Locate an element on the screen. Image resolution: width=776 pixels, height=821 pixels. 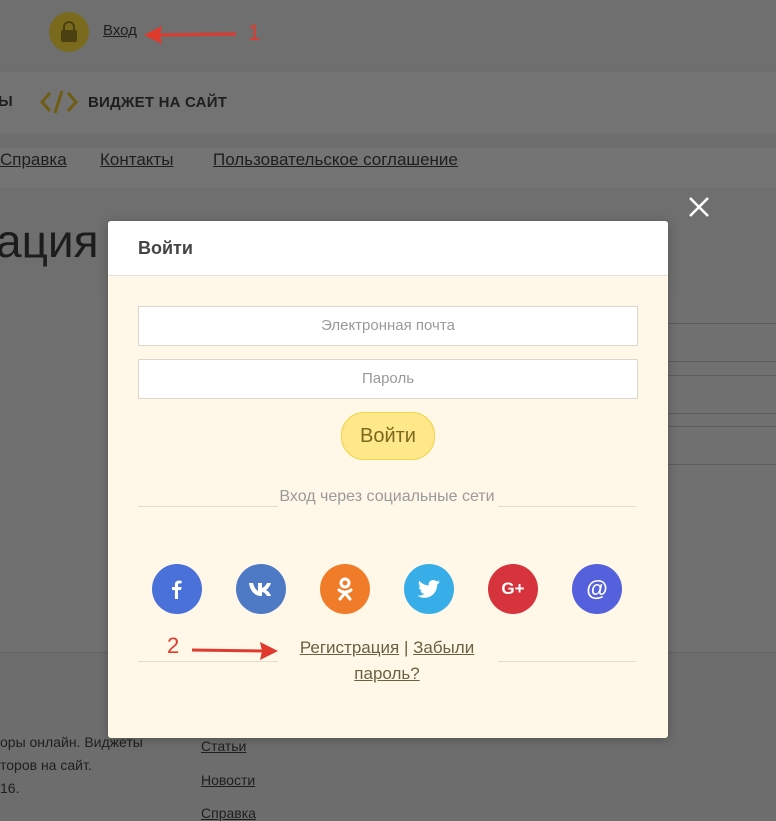
footer-text-line: 16. is located at coordinates (10, 788).